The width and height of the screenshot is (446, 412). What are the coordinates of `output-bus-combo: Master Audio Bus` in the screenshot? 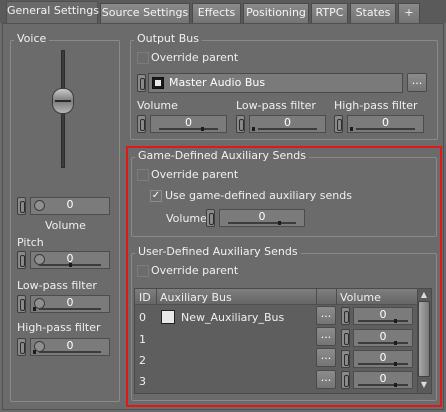 It's located at (275, 83).